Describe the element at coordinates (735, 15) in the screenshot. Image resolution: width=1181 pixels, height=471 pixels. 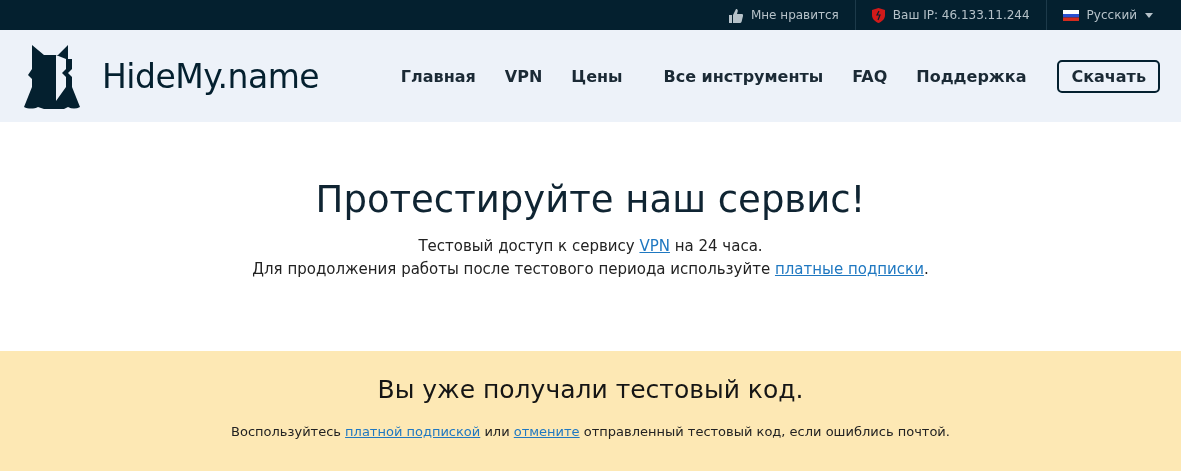
I see `thumbs-up-icon` at that location.